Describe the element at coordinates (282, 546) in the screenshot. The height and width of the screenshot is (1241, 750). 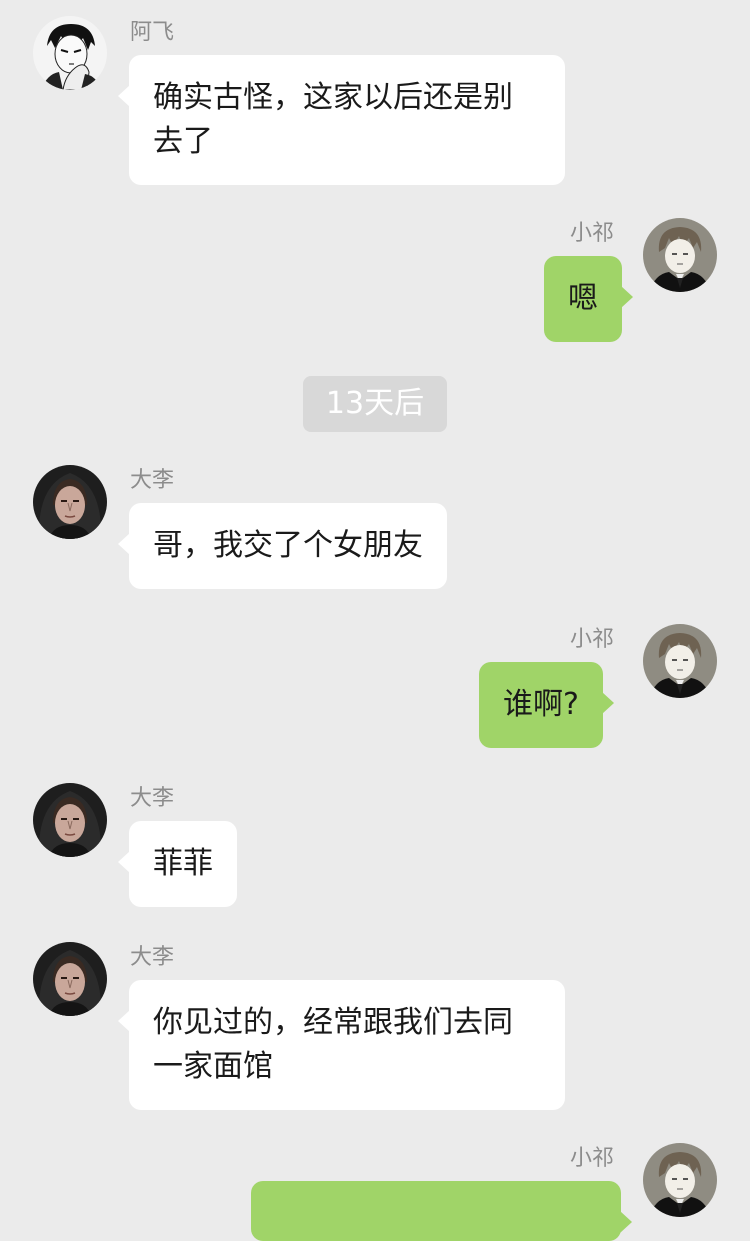
I see `message-bubble: 哥，我交了个女朋友` at that location.